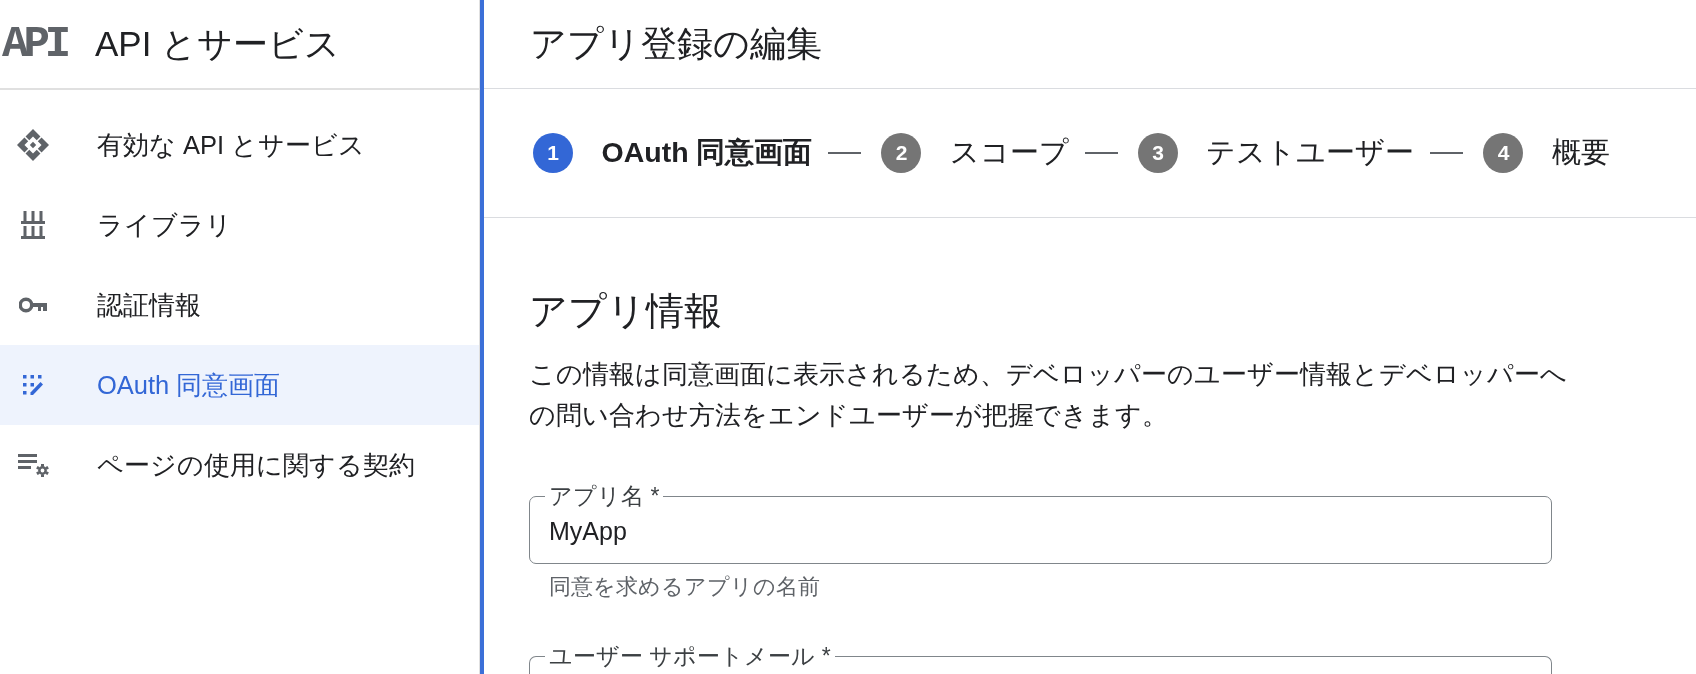 The width and height of the screenshot is (1696, 674). What do you see at coordinates (1310, 152) in the screenshot?
I see `step-label: テストユーザー` at bounding box center [1310, 152].